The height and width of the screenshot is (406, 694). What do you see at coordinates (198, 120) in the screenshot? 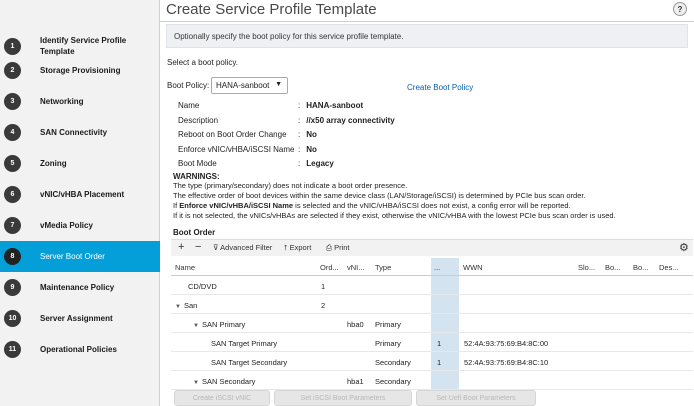
I see `property-name: Description` at bounding box center [198, 120].